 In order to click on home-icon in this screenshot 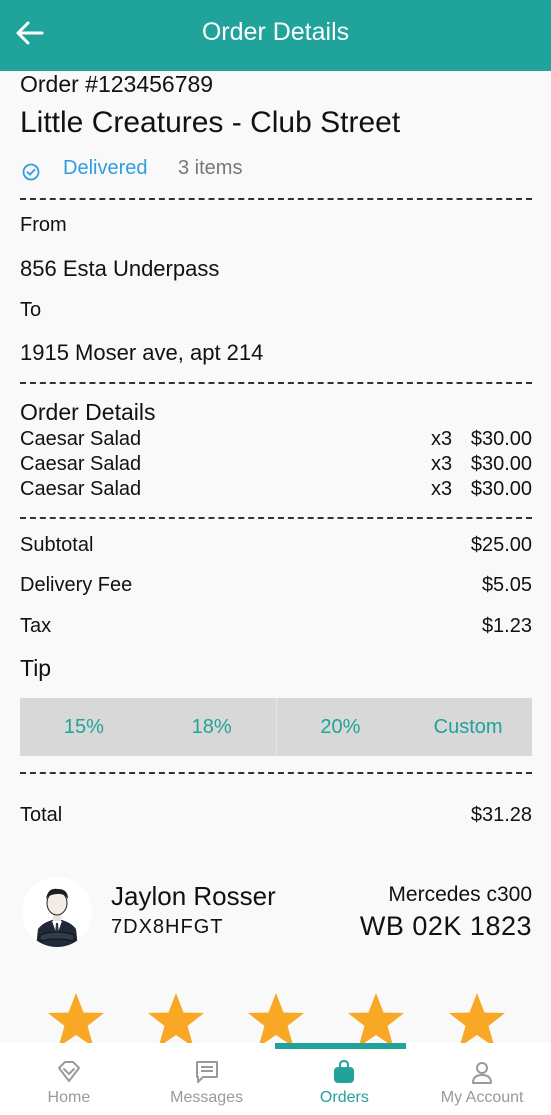, I will do `click(68, 1071)`.